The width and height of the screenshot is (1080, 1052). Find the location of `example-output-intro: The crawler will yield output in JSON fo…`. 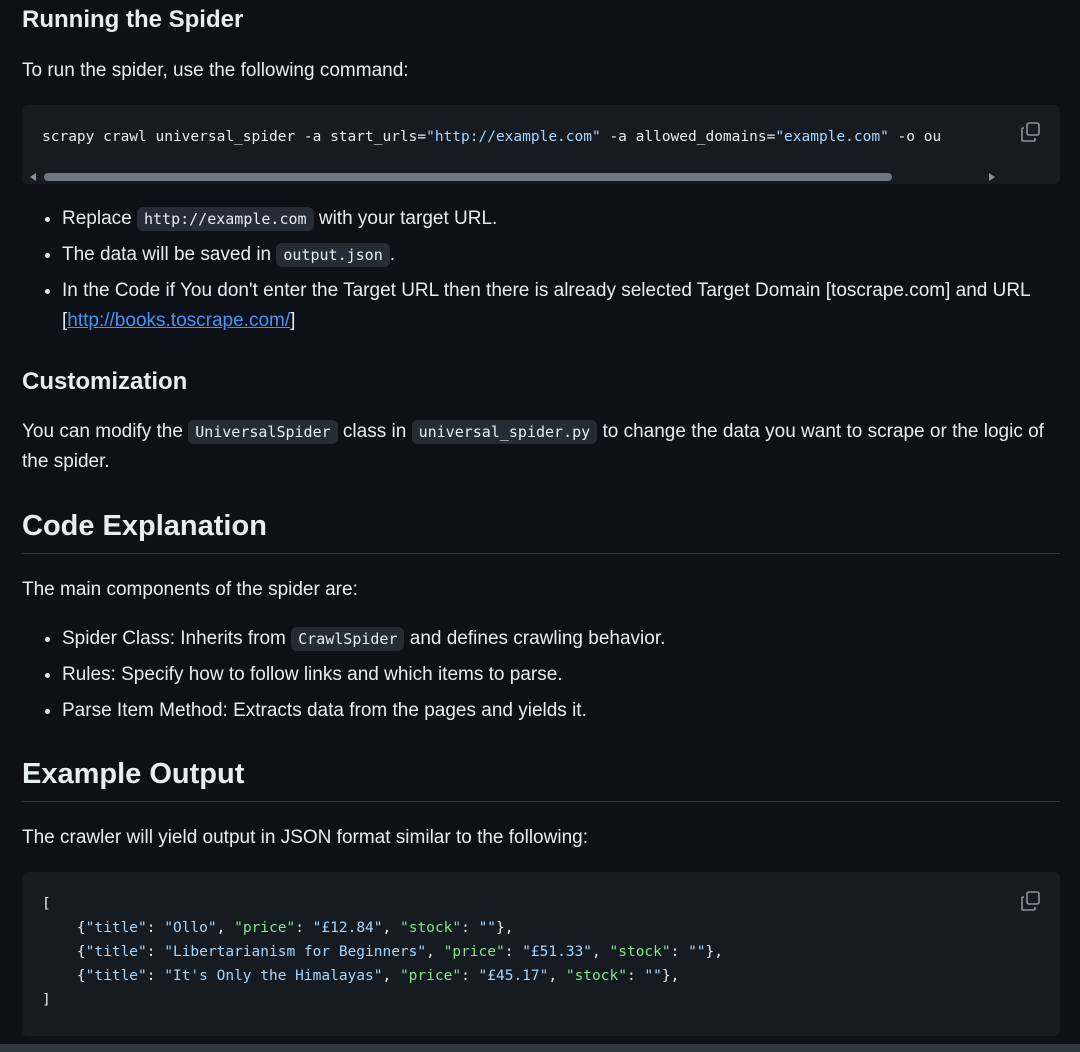

example-output-intro: The crawler will yield output in JSON fo… is located at coordinates (305, 837).